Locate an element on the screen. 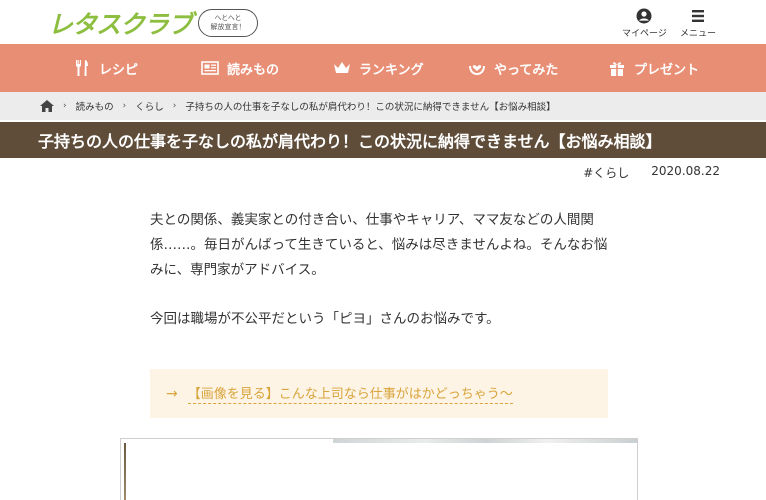 The image size is (766, 500). article-tag: #くらし is located at coordinates (606, 172).